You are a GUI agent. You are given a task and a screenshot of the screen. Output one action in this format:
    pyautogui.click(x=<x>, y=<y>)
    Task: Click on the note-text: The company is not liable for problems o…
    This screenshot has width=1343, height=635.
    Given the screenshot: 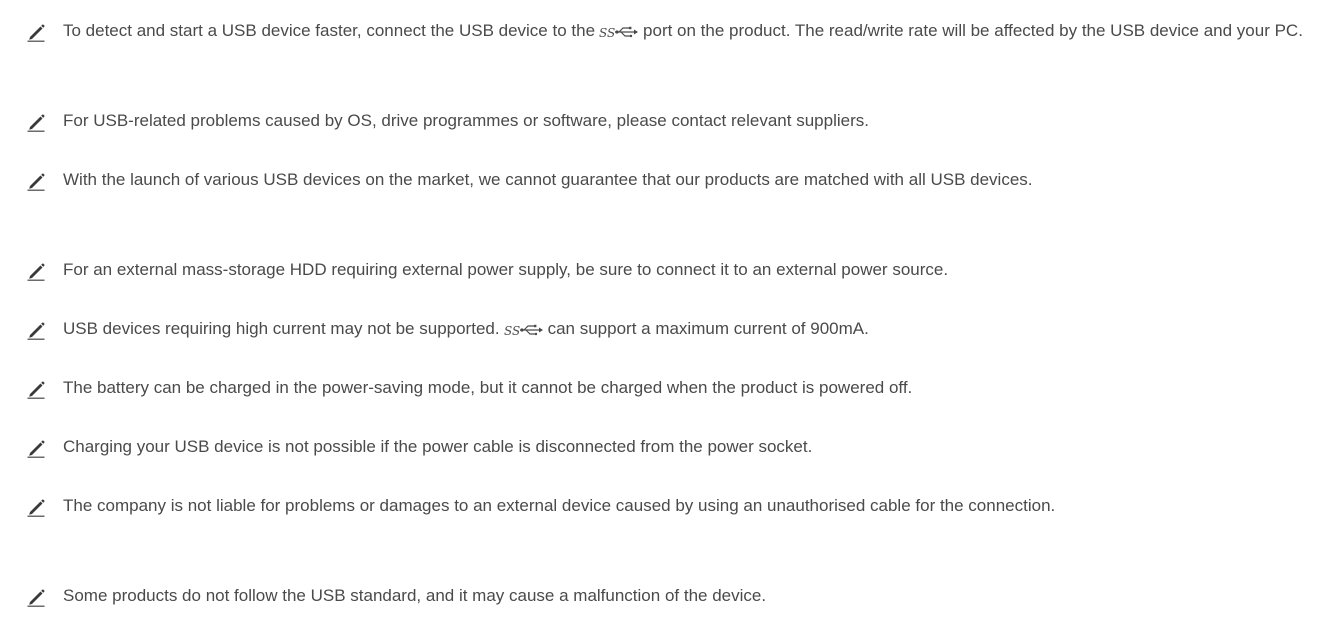 What is the action you would take?
    pyautogui.click(x=559, y=505)
    